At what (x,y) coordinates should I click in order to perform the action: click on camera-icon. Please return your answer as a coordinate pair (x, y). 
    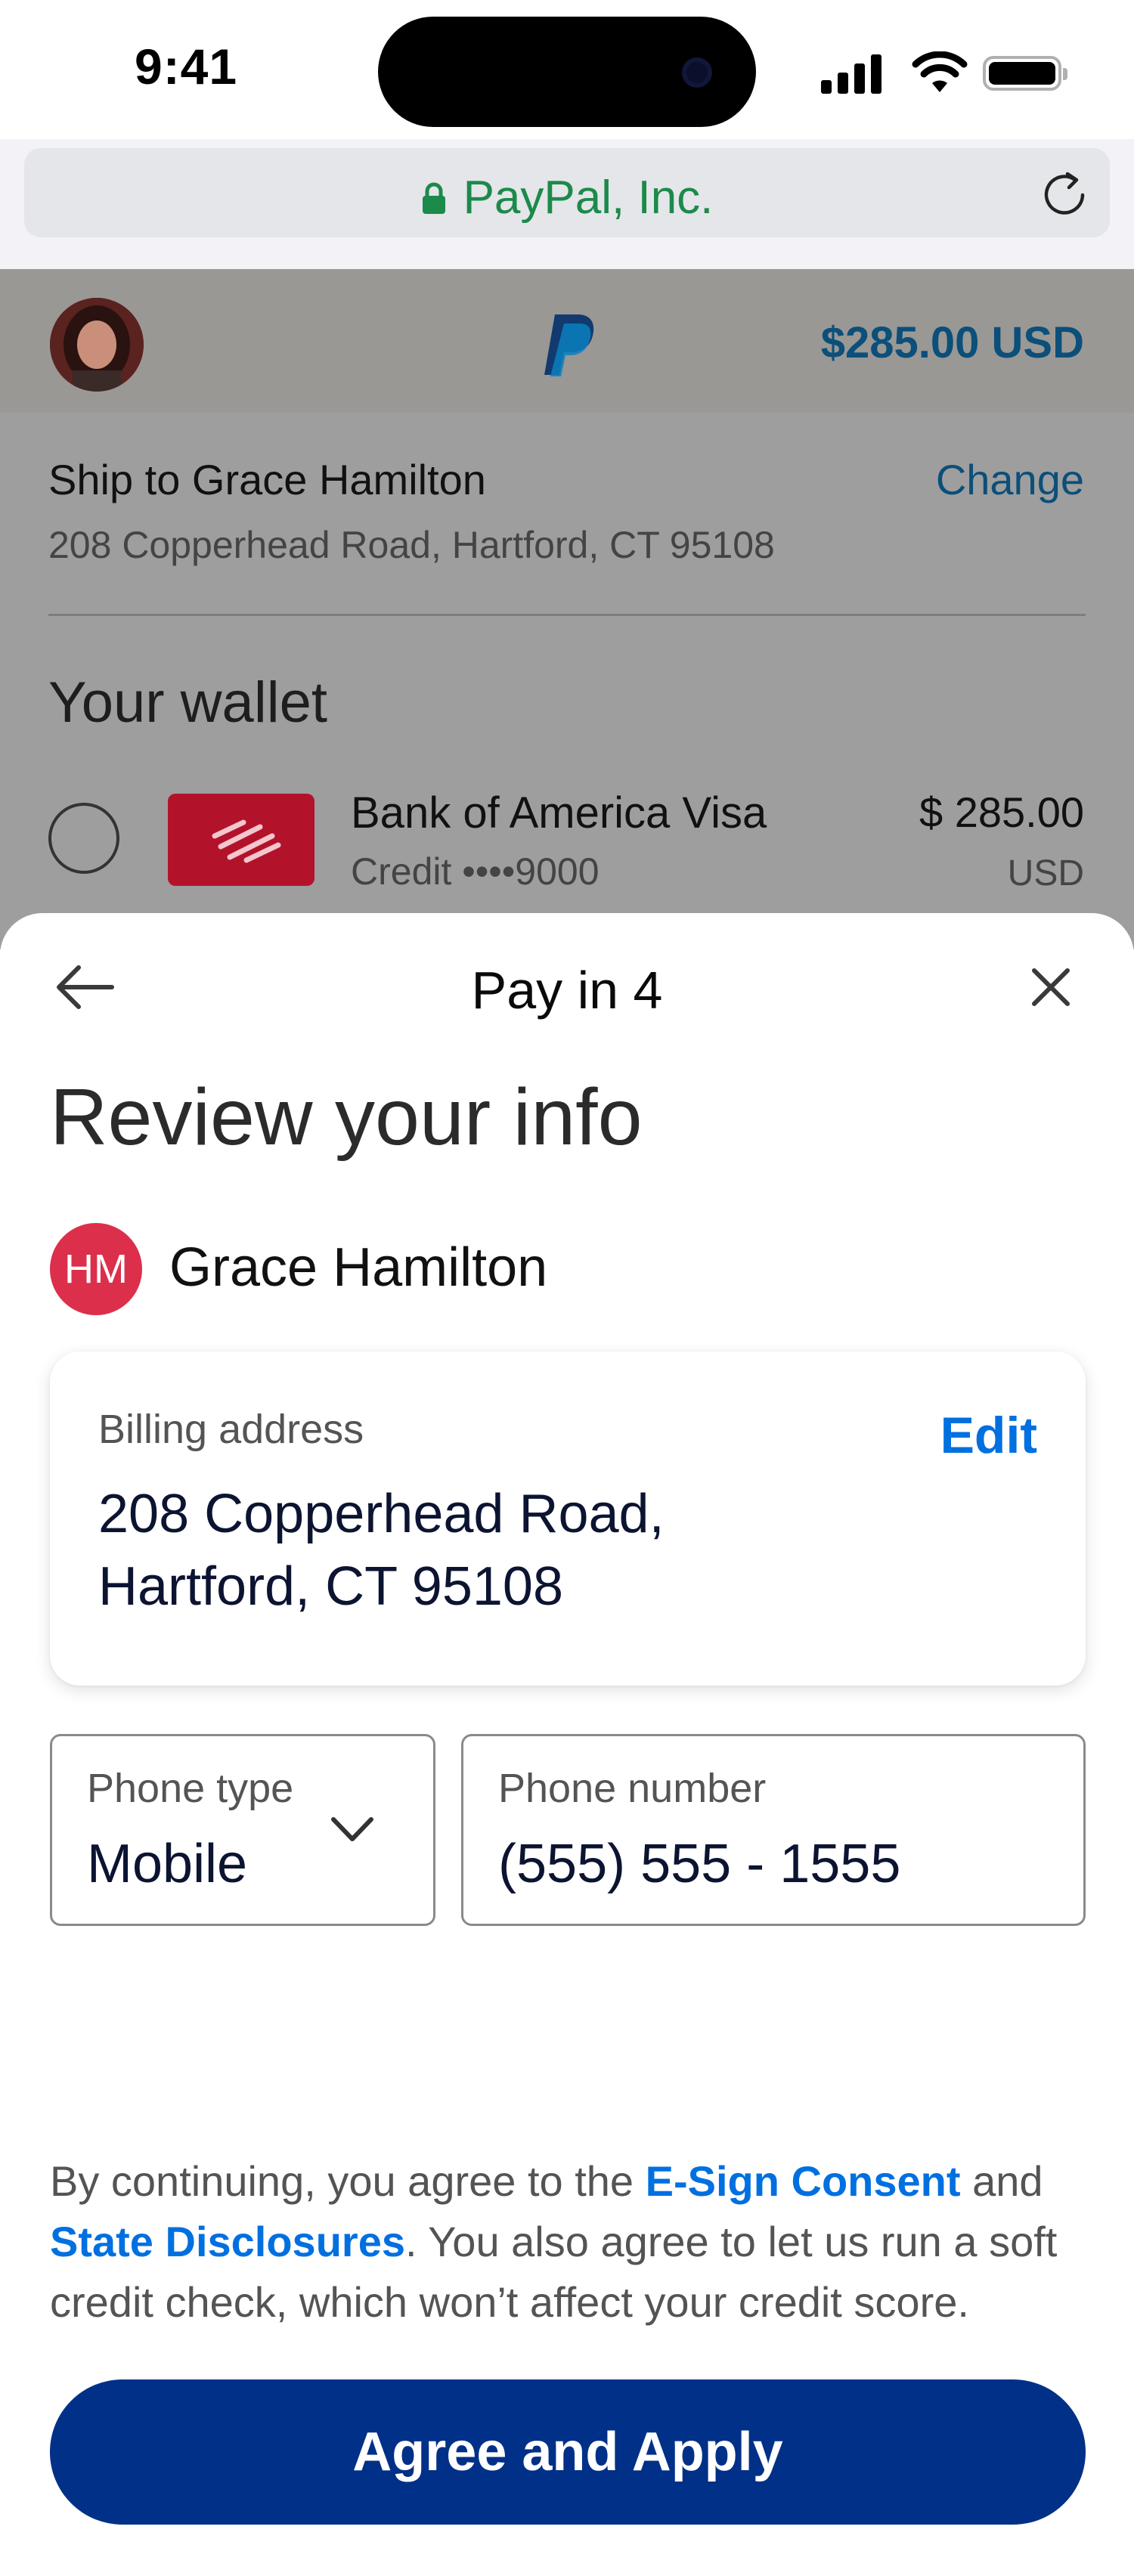
    Looking at the image, I should click on (697, 72).